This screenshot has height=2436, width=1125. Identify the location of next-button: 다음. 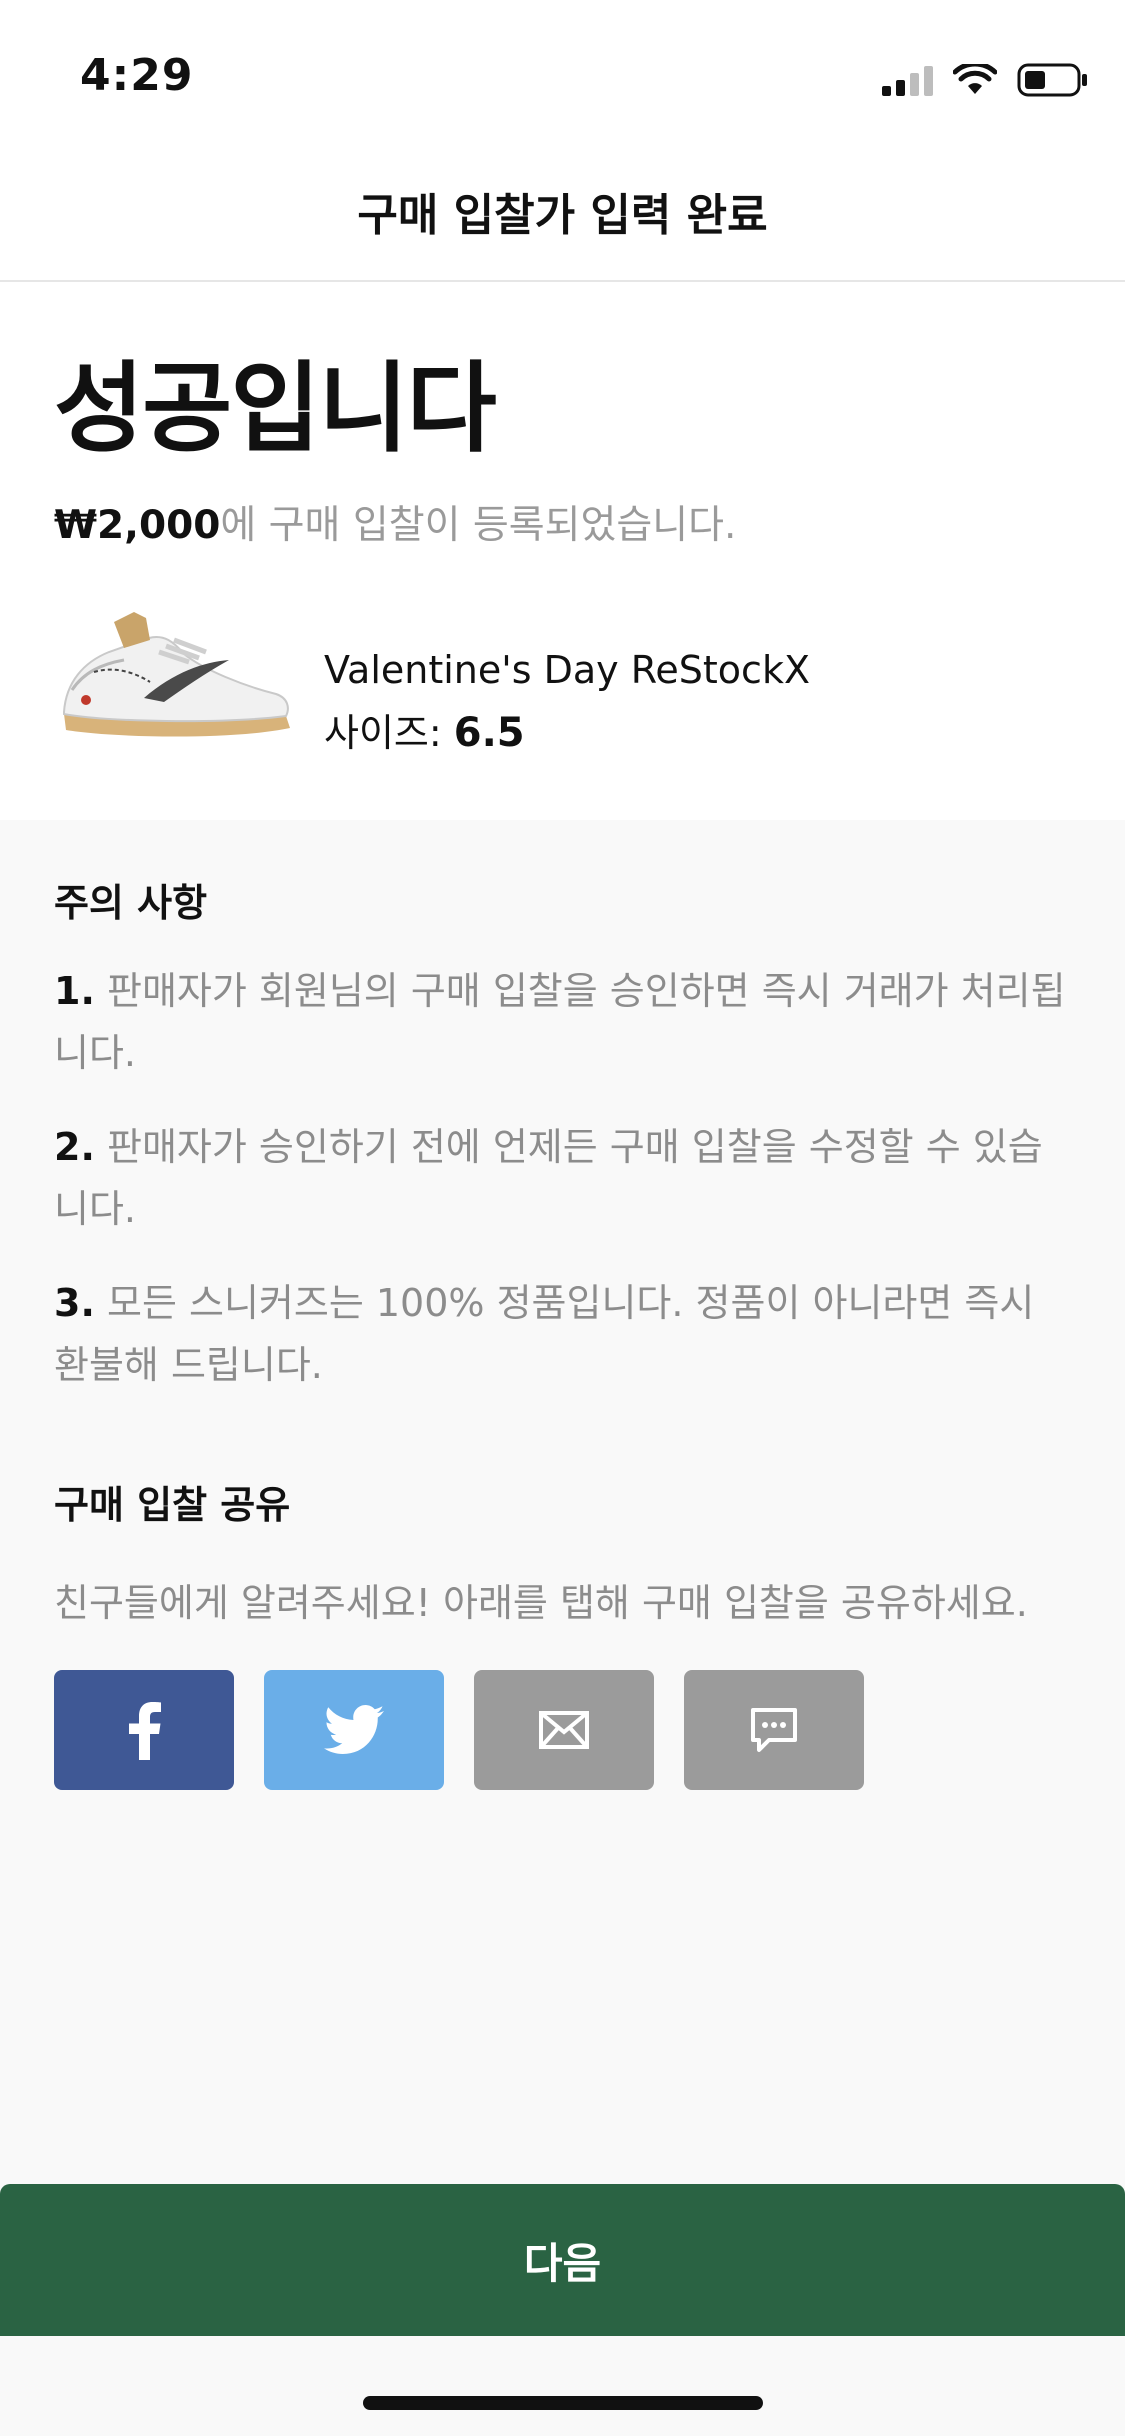
(562, 2260).